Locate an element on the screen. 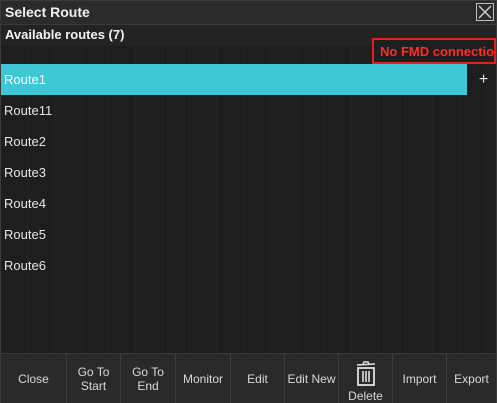  list-item: Route3 is located at coordinates (248, 172).